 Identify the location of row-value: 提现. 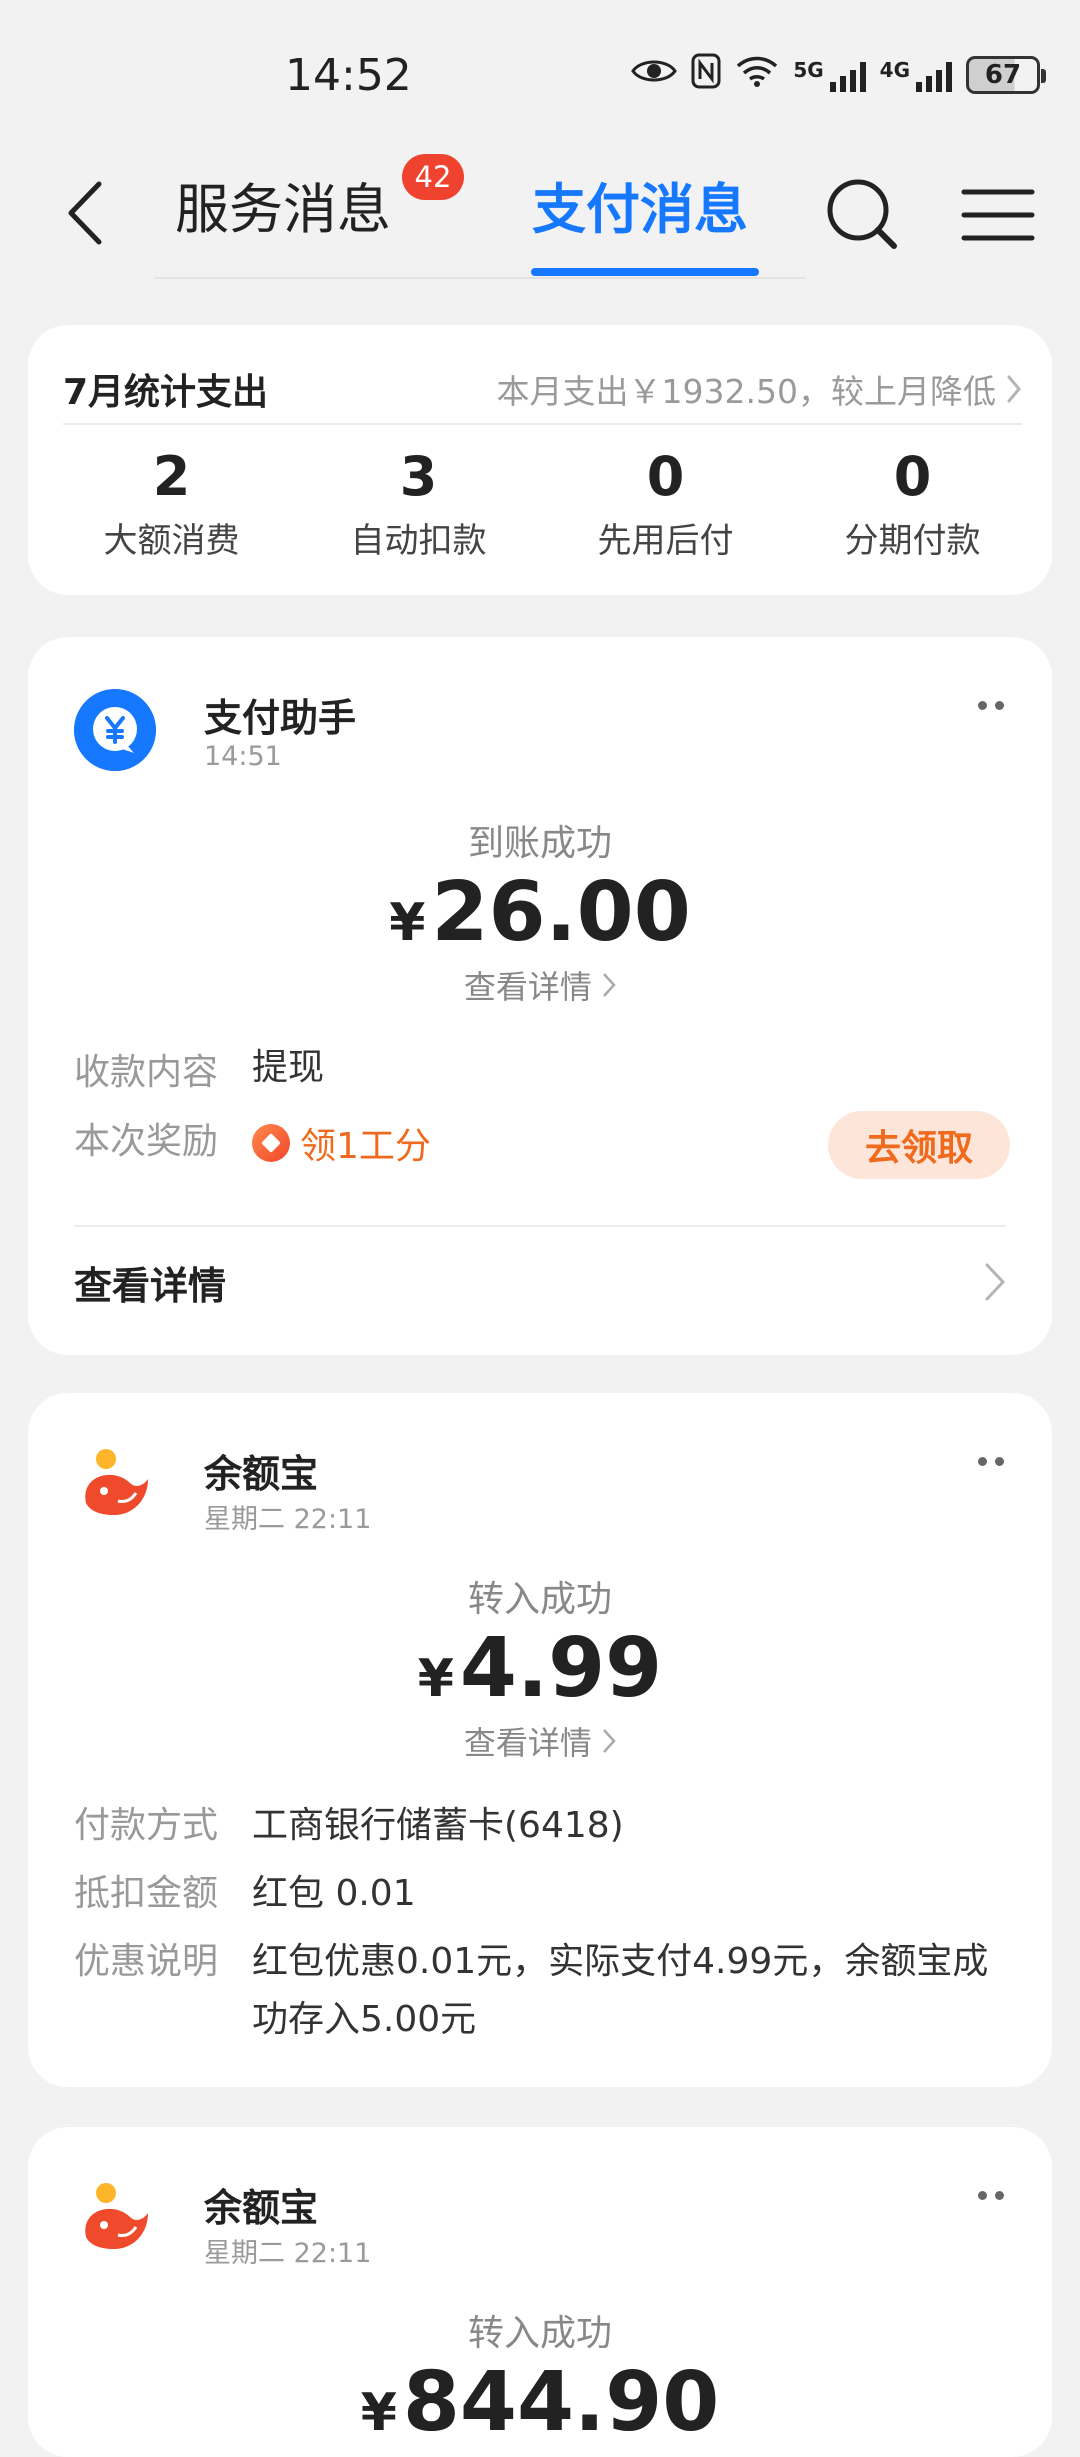
(288, 1067).